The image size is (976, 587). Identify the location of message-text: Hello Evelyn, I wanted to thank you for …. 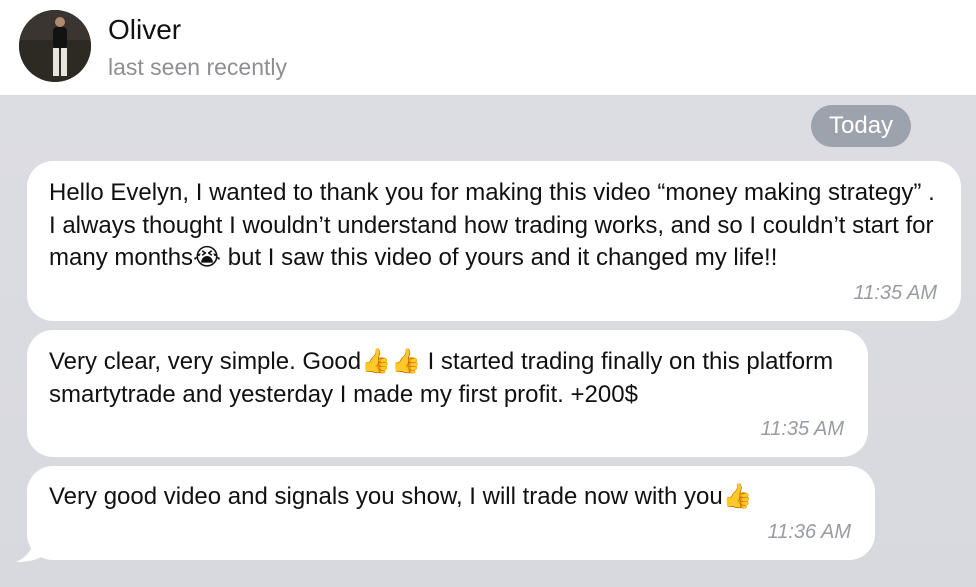
(495, 225).